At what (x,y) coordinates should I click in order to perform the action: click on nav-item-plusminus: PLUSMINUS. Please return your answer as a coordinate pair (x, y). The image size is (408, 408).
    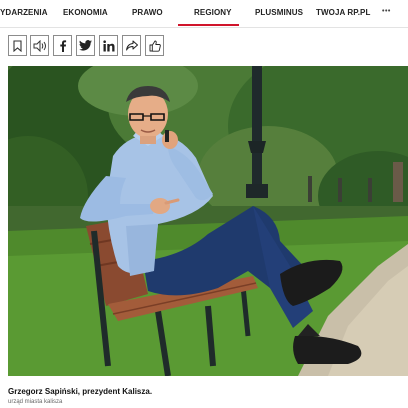
    Looking at the image, I should click on (279, 12).